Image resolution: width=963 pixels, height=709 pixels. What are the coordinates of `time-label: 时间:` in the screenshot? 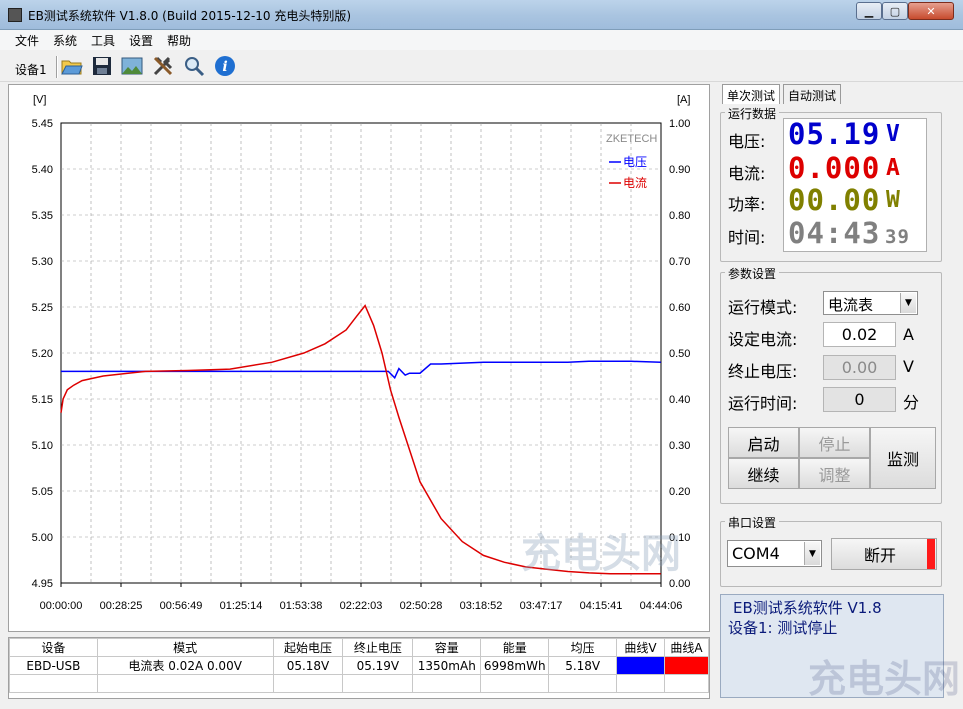 It's located at (747, 237).